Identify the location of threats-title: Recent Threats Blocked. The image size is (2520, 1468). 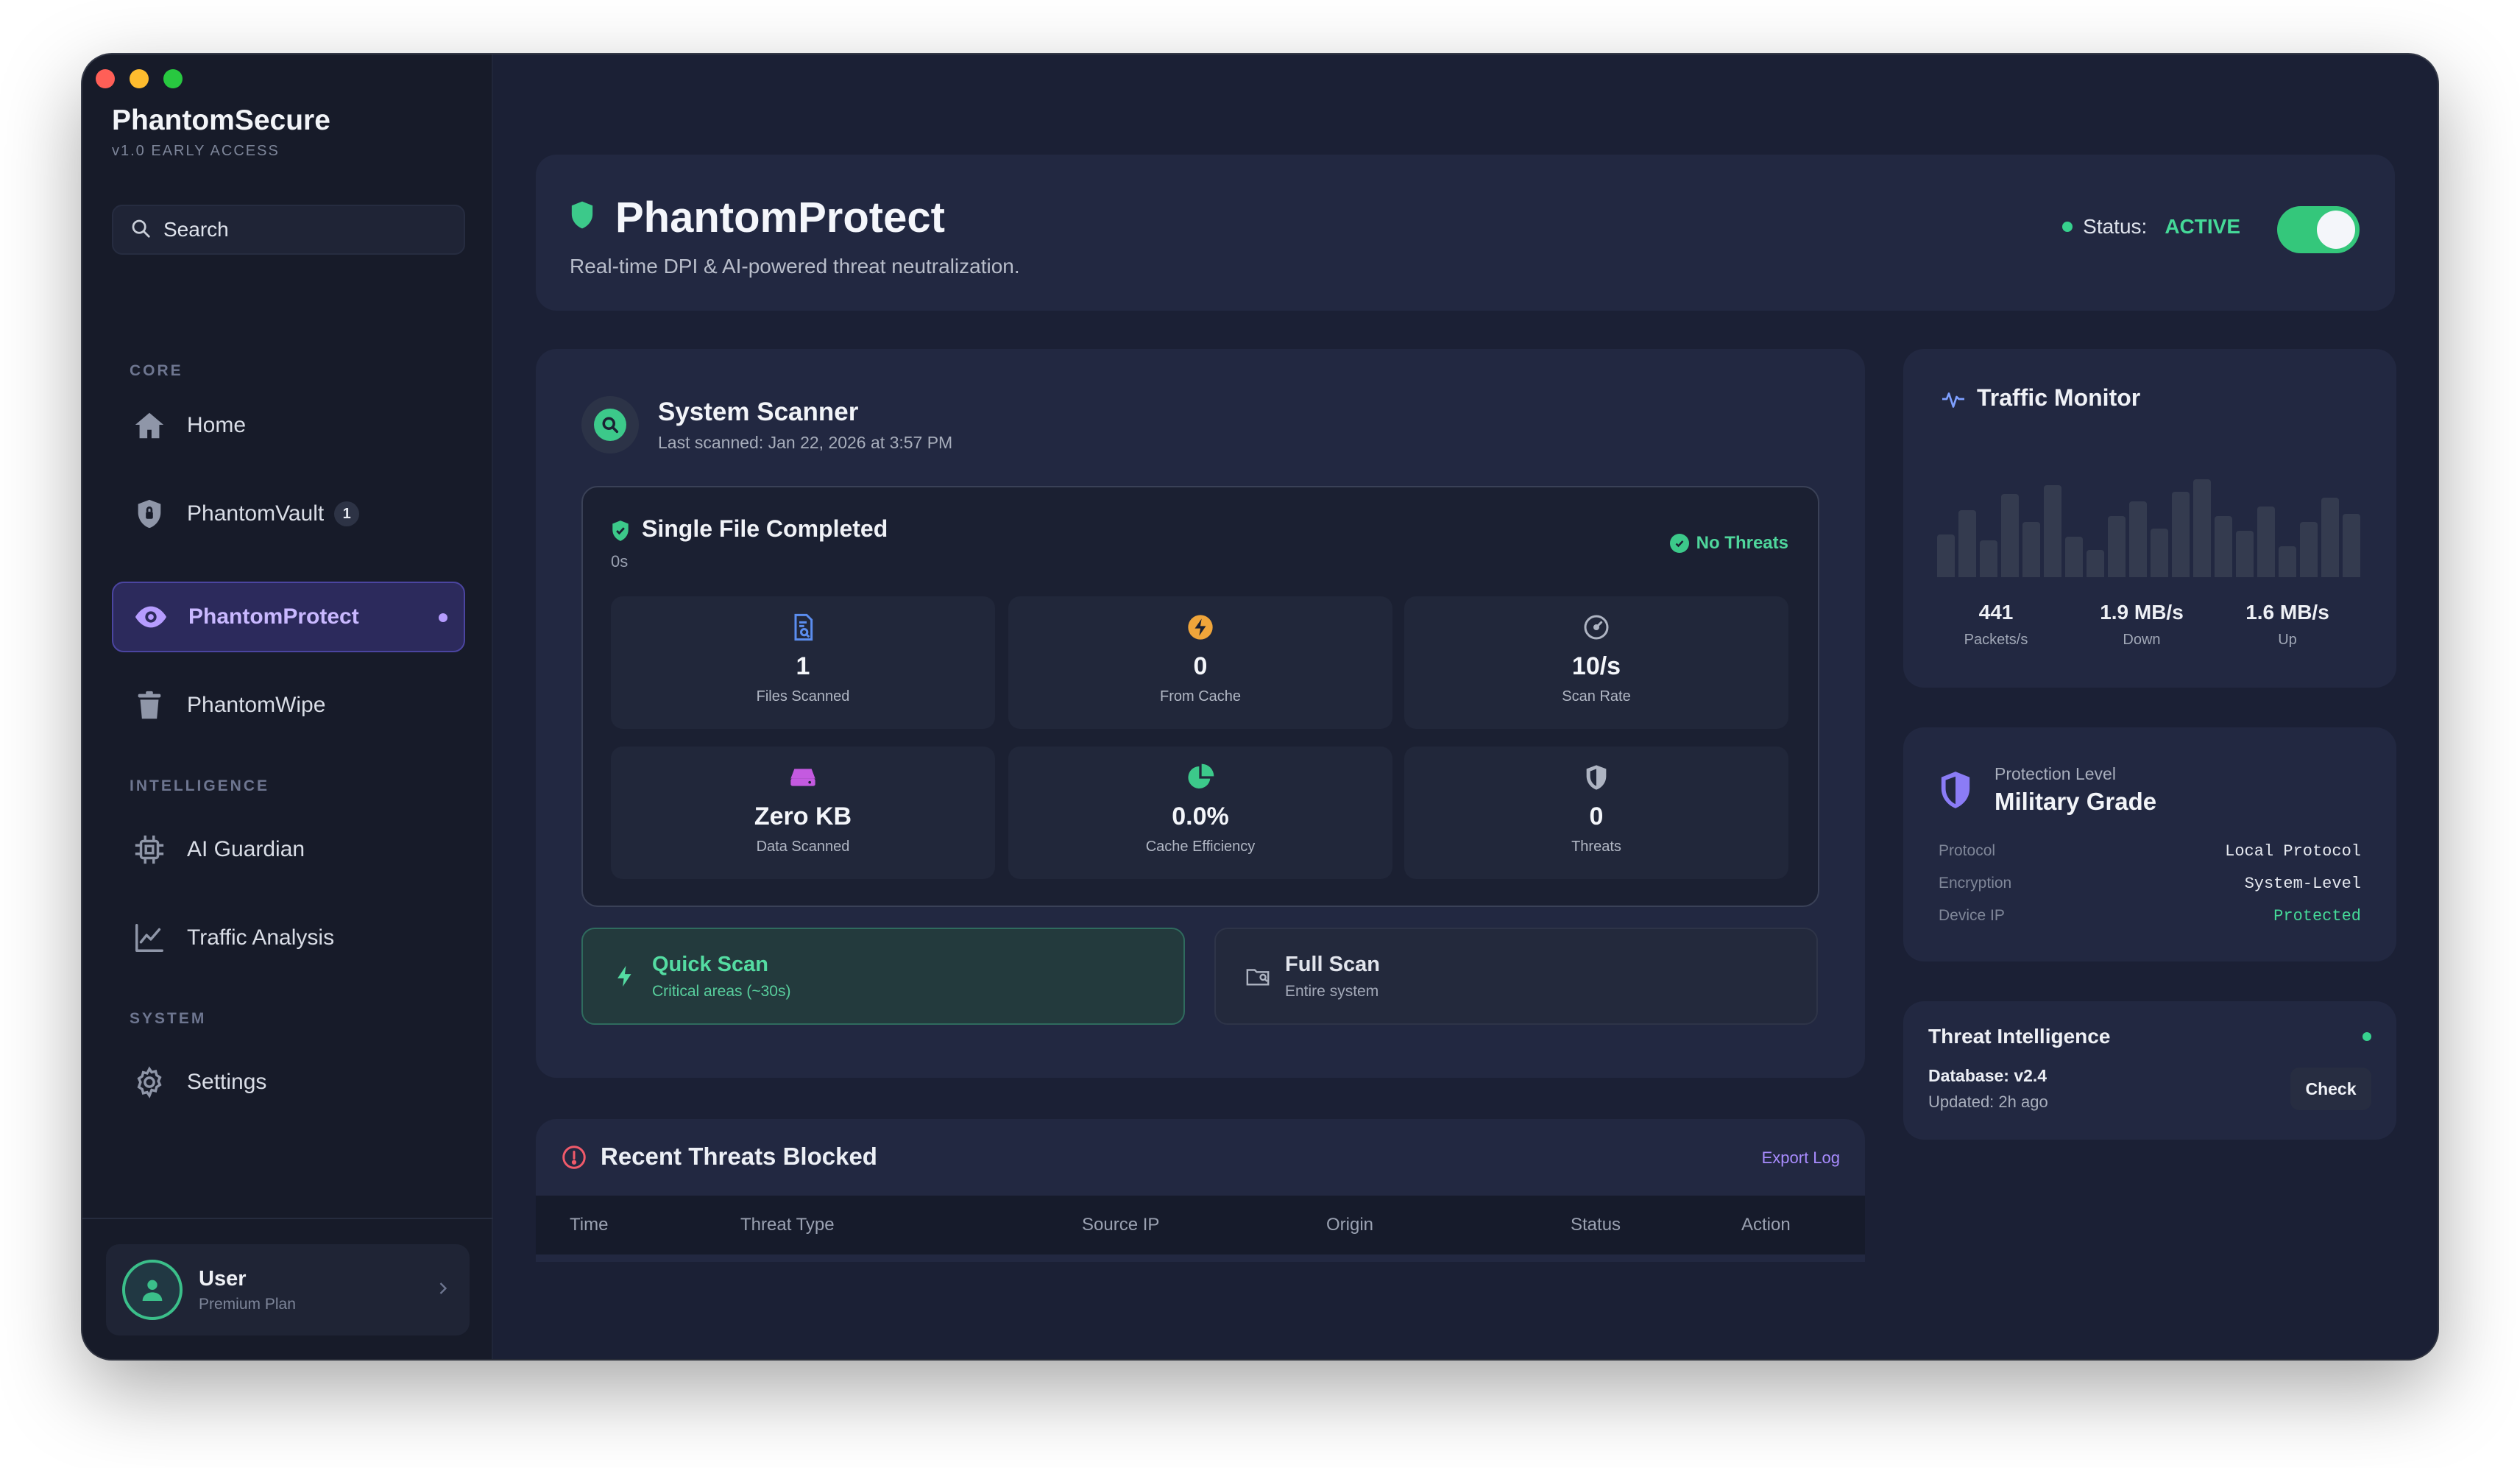
(739, 1156).